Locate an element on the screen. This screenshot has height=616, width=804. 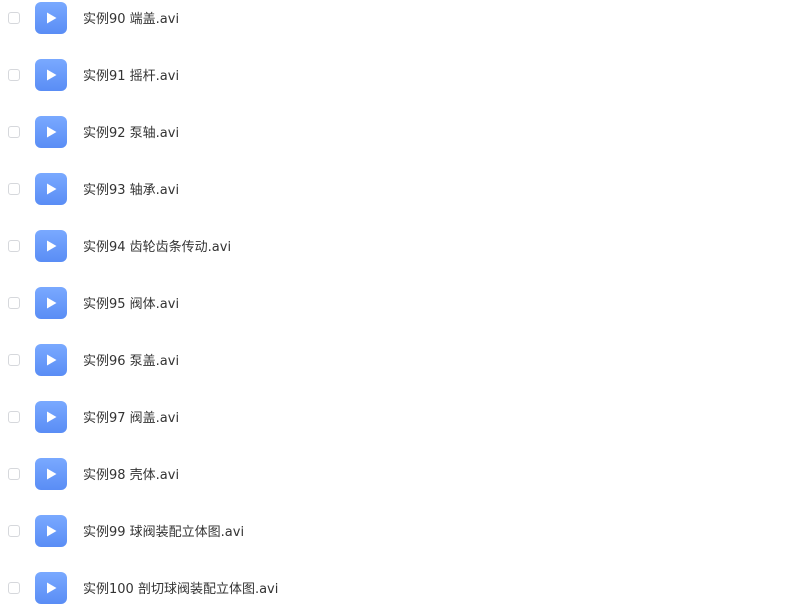
file-name: 实例92 泵轴.avi is located at coordinates (131, 131).